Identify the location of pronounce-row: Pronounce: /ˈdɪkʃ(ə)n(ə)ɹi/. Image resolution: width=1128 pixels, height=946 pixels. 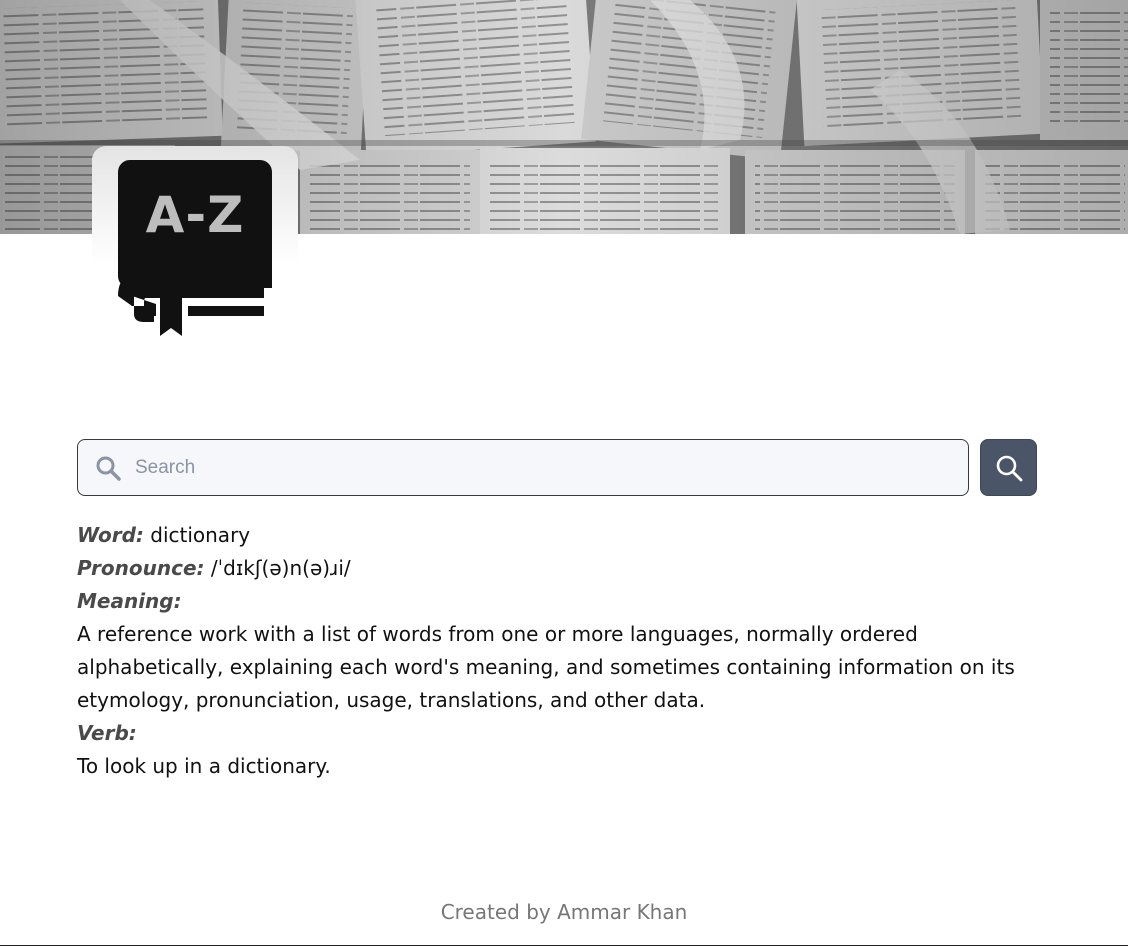
(562, 568).